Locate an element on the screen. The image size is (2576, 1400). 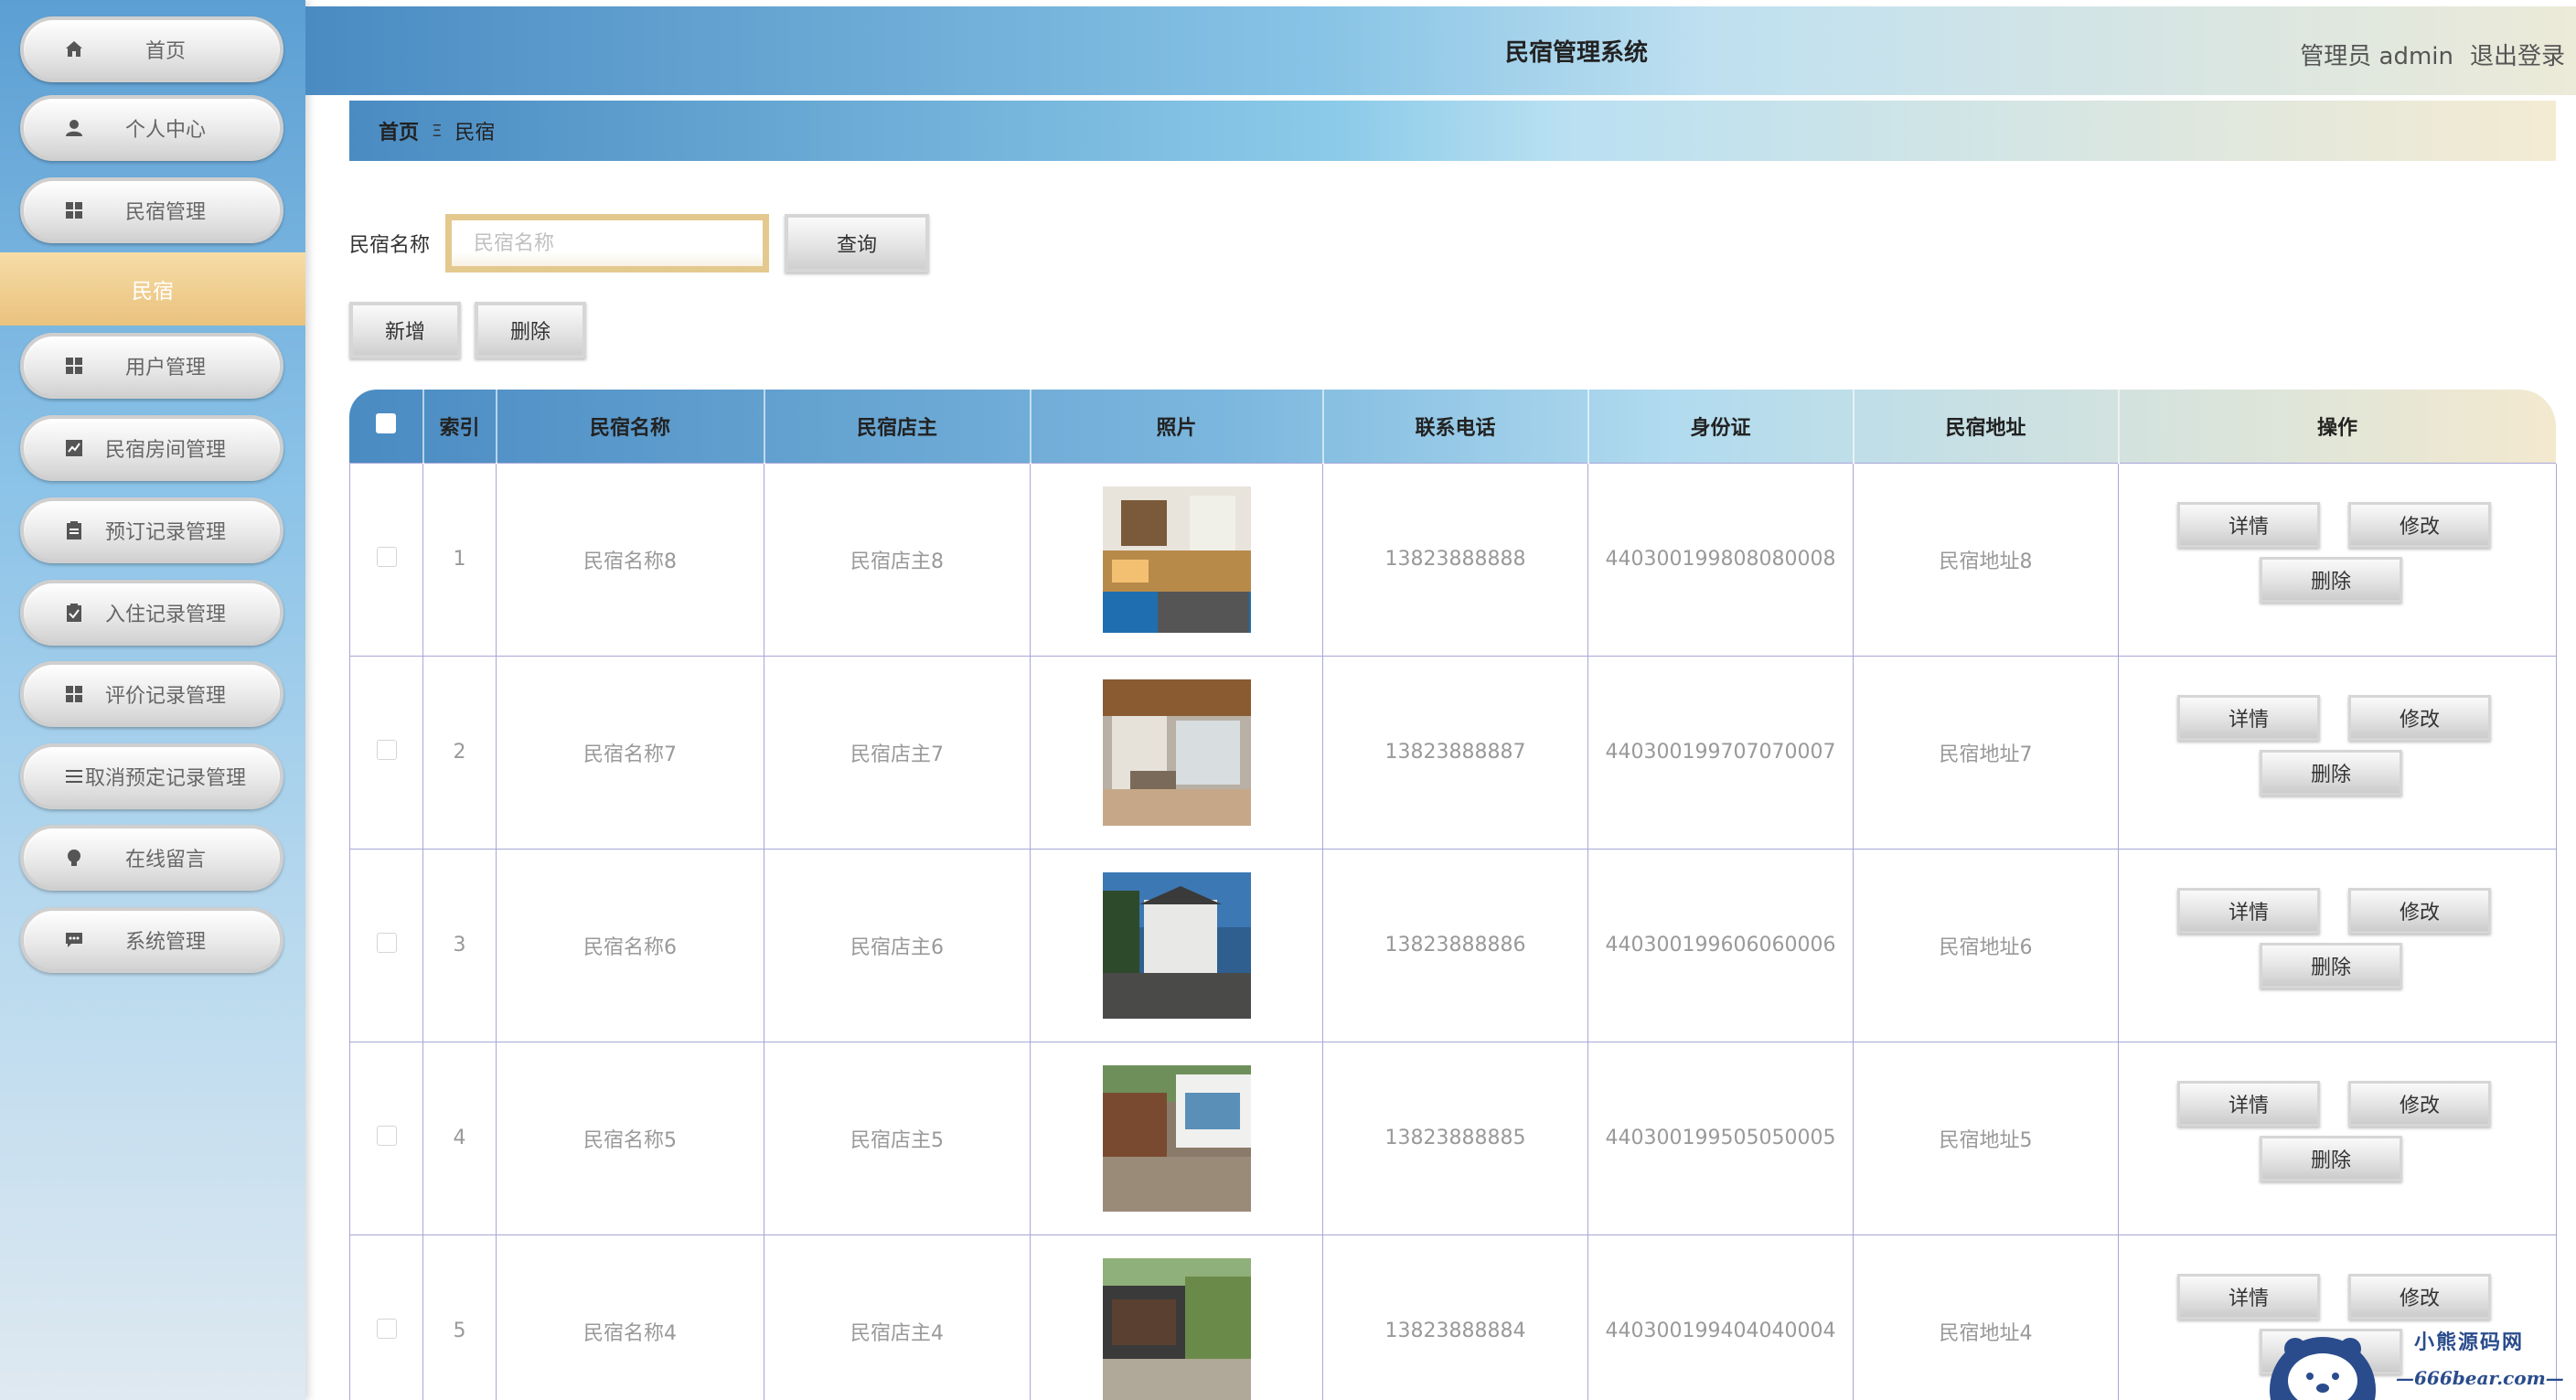
bulb-icon is located at coordinates (74, 858).